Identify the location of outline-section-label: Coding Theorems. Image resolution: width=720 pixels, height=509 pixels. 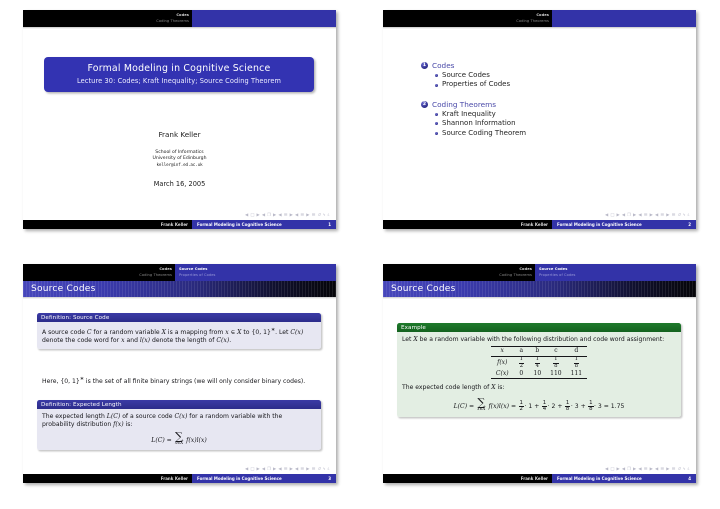
(464, 105).